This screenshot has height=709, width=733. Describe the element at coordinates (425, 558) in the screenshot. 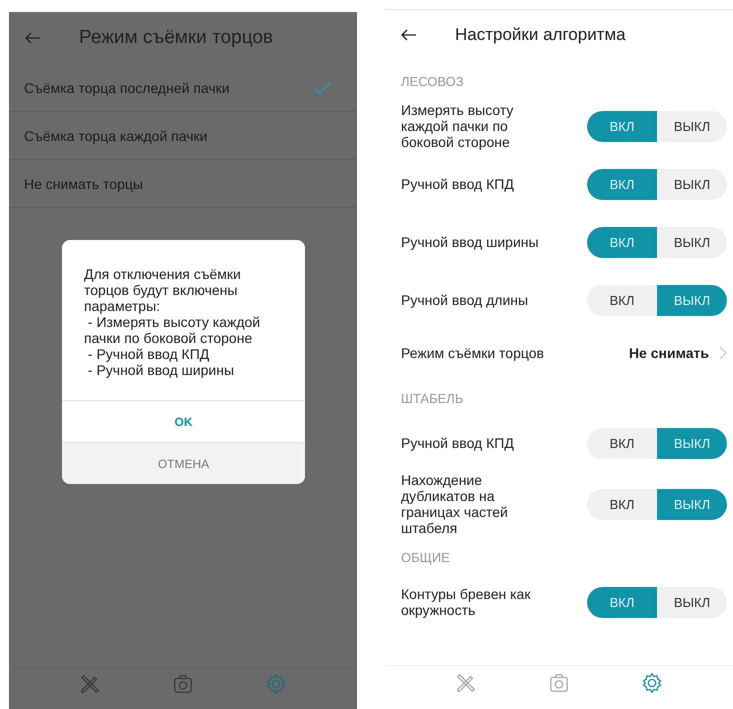

I see `section-heading: ОБЩИЕ` at that location.